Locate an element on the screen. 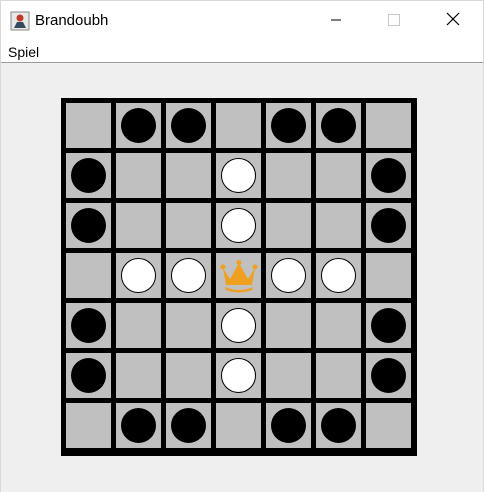  game-app-icon is located at coordinates (20, 21).